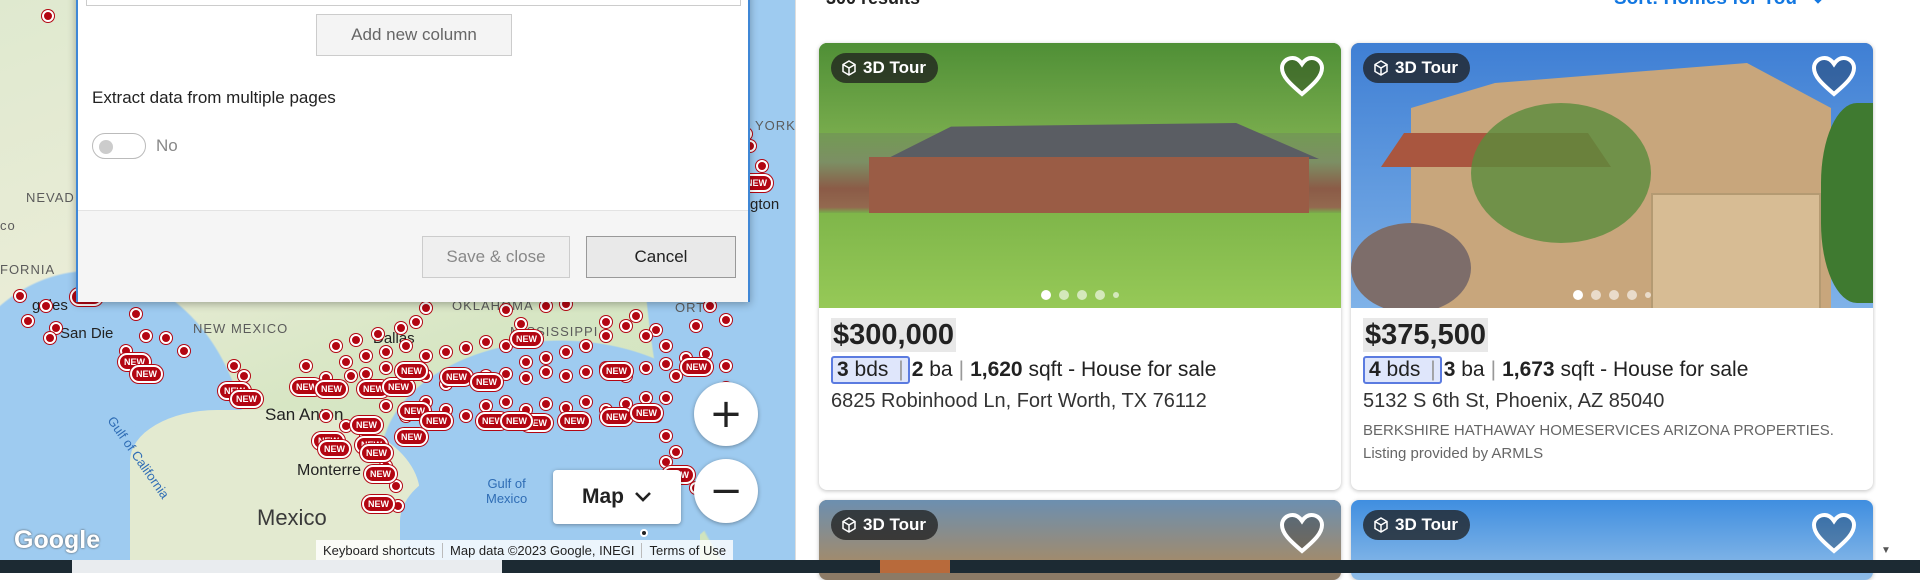  I want to click on listing-photo: 3D Tour, so click(1080, 175).